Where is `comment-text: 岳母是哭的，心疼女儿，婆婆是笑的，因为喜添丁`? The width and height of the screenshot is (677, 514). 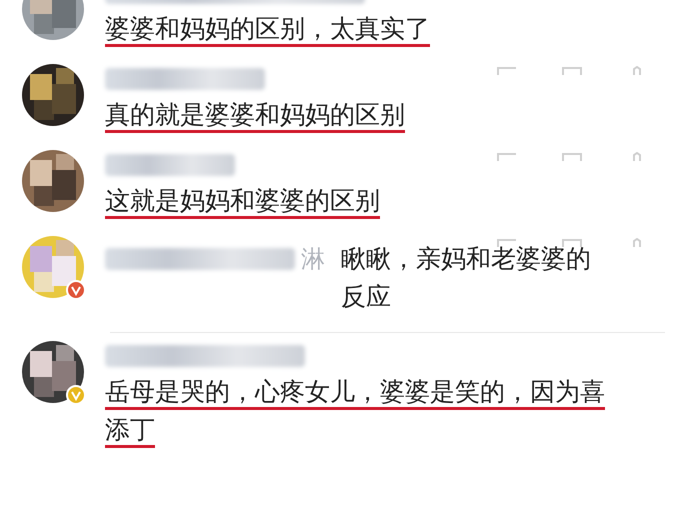
comment-text: 岳母是哭的，心疼女儿，婆婆是笑的，因为喜添丁 is located at coordinates (355, 410).